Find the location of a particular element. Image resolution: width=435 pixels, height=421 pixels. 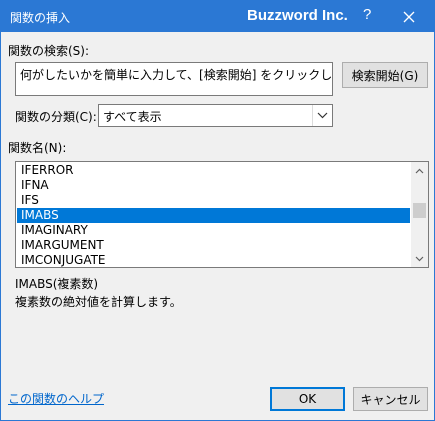

list-scrollbar is located at coordinates (419, 214).